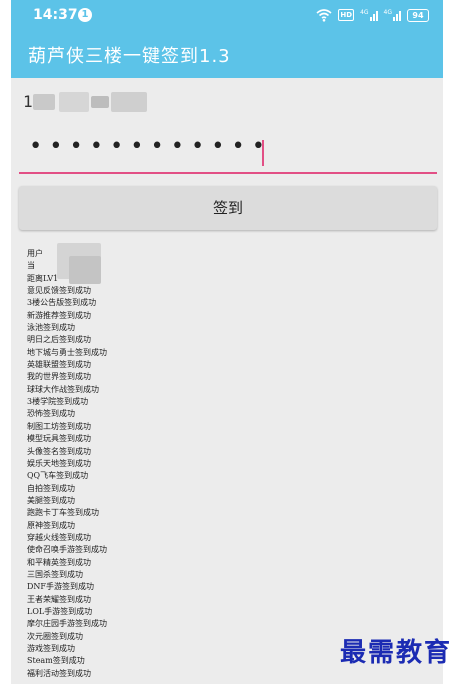 The image size is (460, 684). Describe the element at coordinates (51, 328) in the screenshot. I see `log-line: 泳池签到成功` at that location.